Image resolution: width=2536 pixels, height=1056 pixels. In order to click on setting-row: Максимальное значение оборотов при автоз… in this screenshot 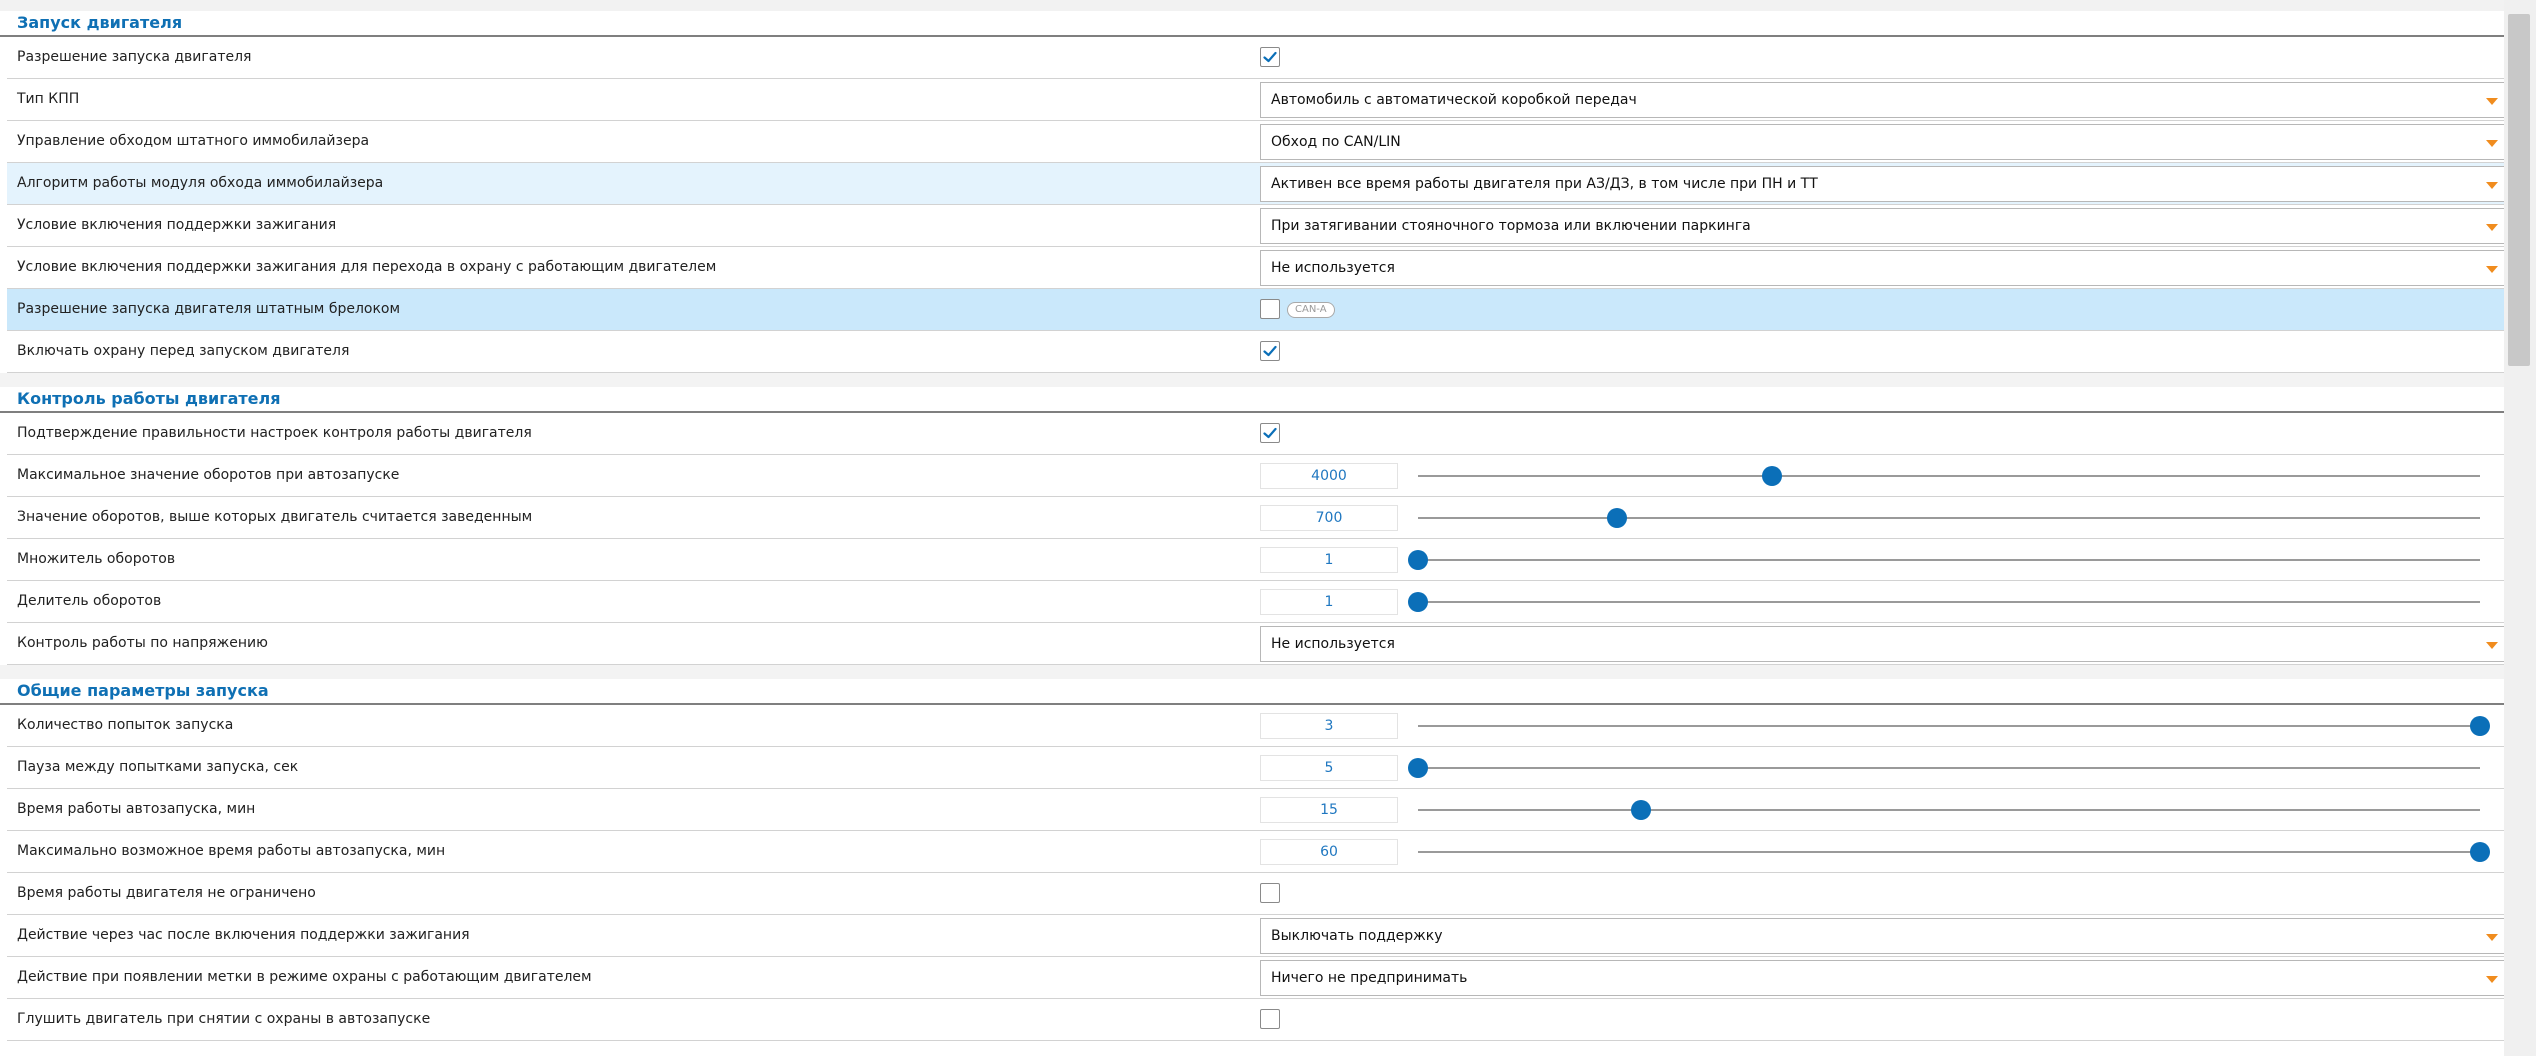, I will do `click(1255, 476)`.